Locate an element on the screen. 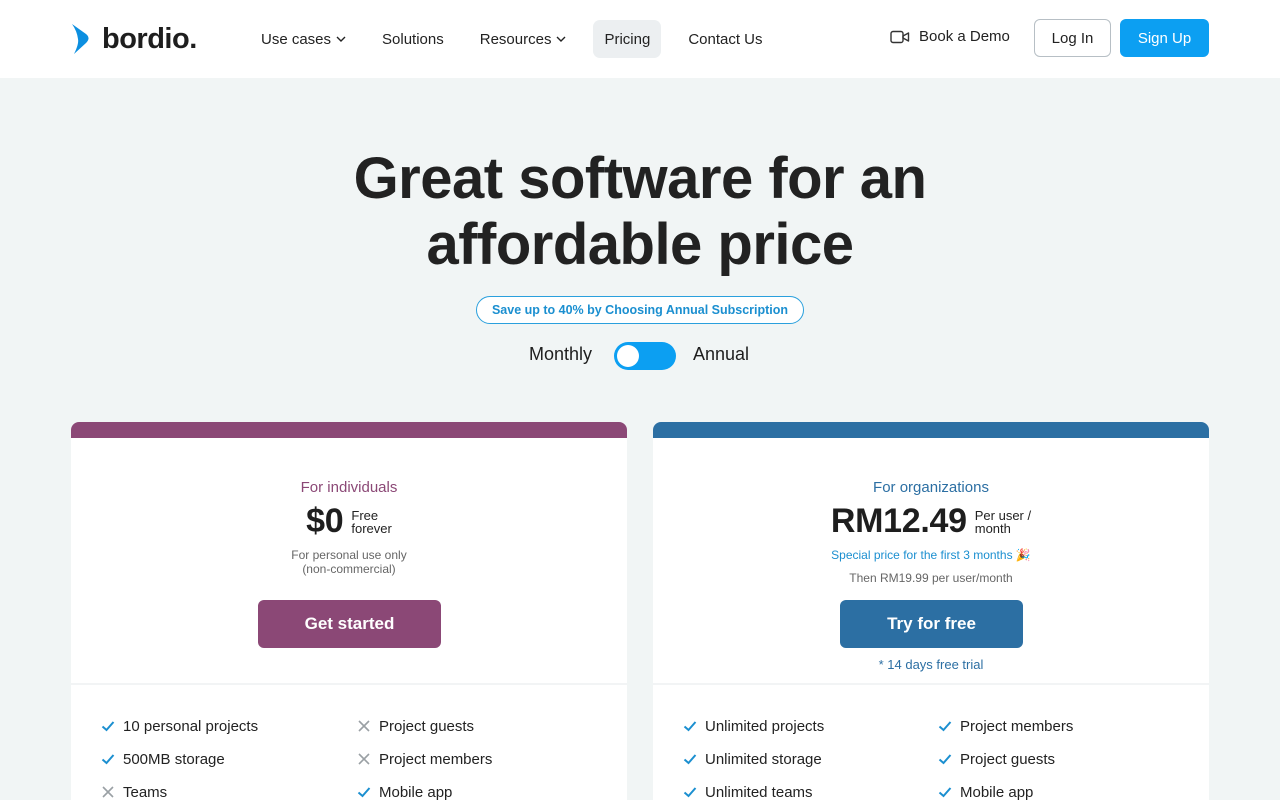  nav-label: Solutions is located at coordinates (413, 39).